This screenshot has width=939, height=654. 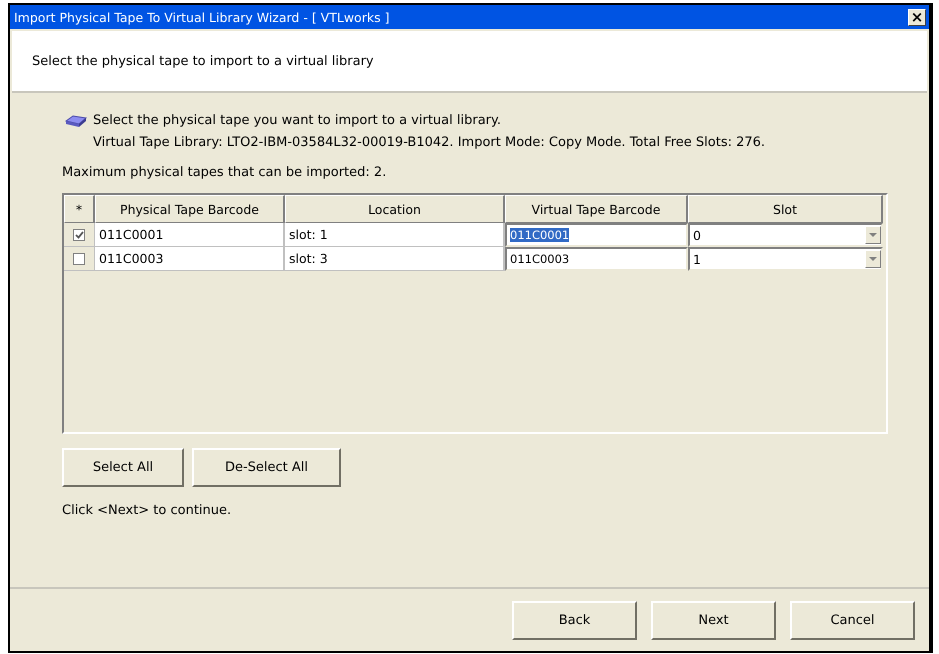 What do you see at coordinates (785, 235) in the screenshot?
I see `slot-dropdown: 0` at bounding box center [785, 235].